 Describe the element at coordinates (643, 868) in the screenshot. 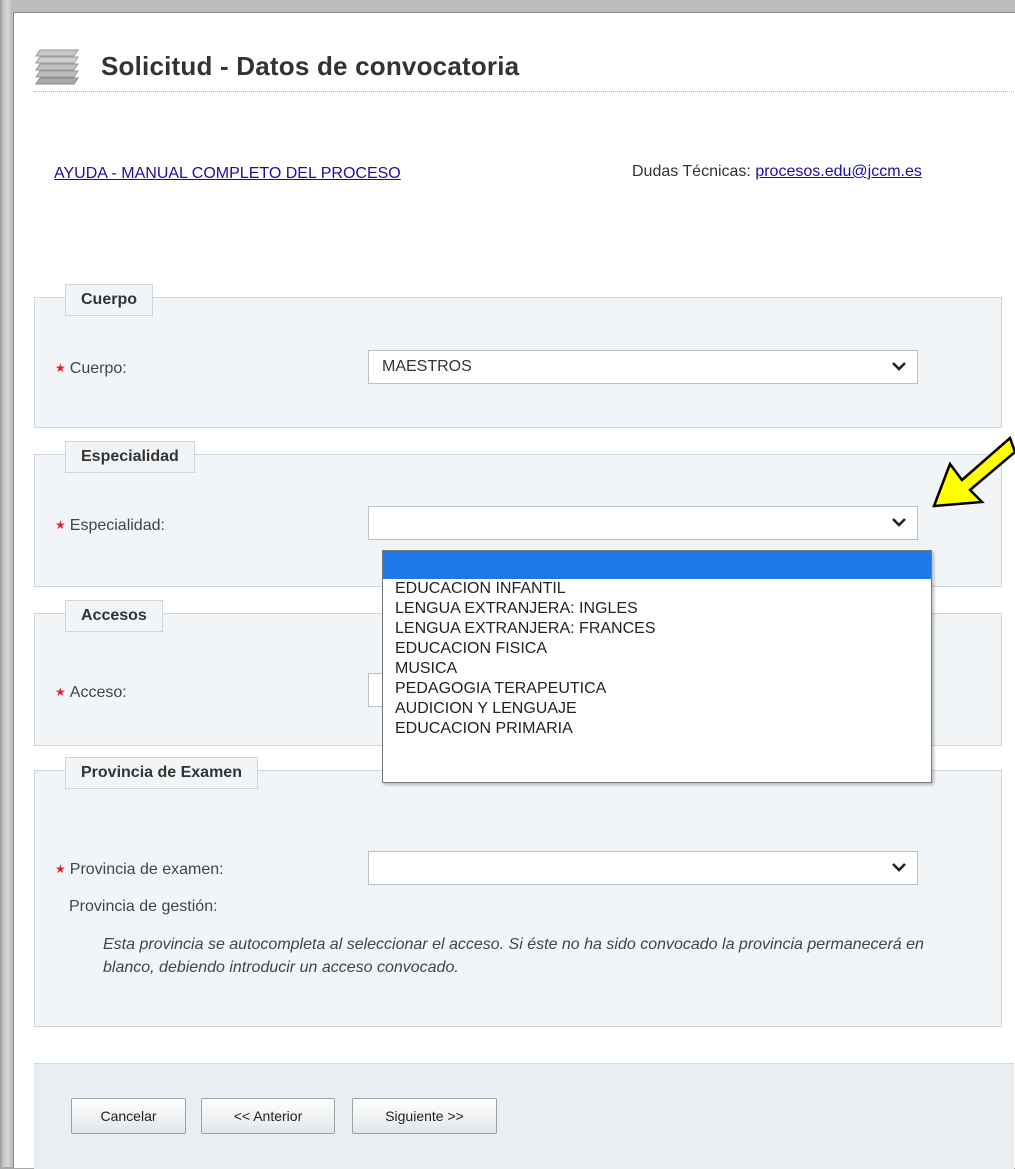

I see `provincia-examen-select` at that location.